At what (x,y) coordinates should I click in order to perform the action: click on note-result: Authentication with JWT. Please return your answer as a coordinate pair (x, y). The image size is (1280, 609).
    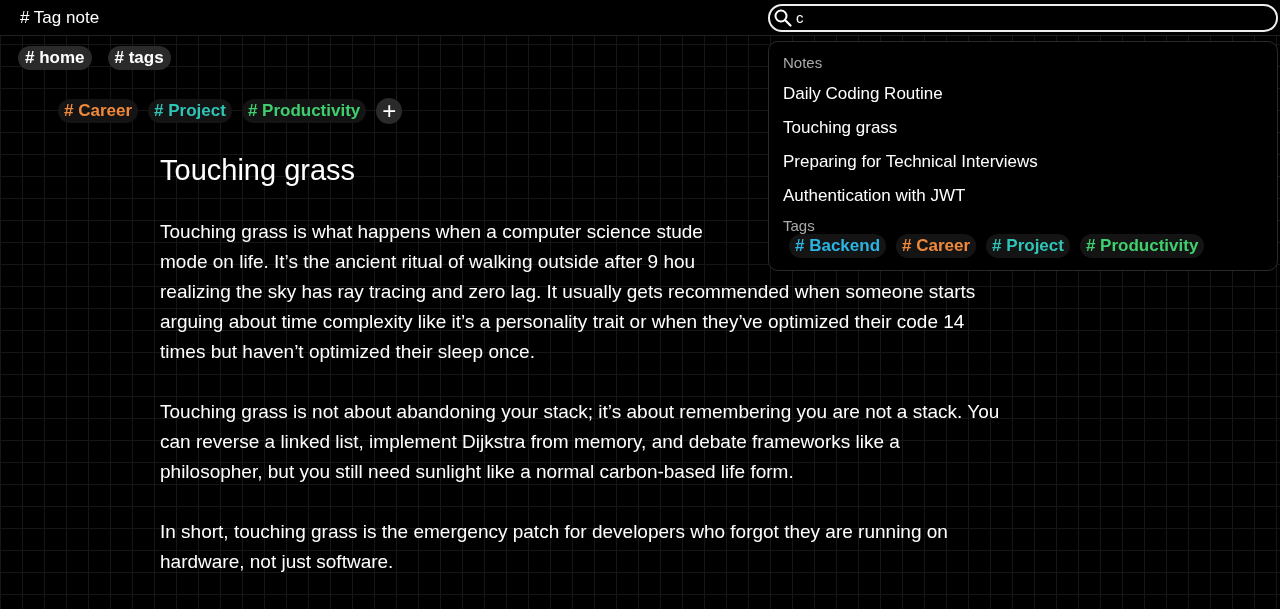
    Looking at the image, I should click on (874, 195).